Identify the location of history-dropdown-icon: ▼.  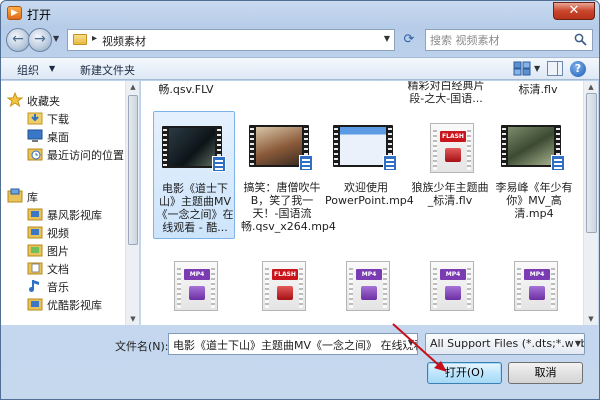
(56, 38).